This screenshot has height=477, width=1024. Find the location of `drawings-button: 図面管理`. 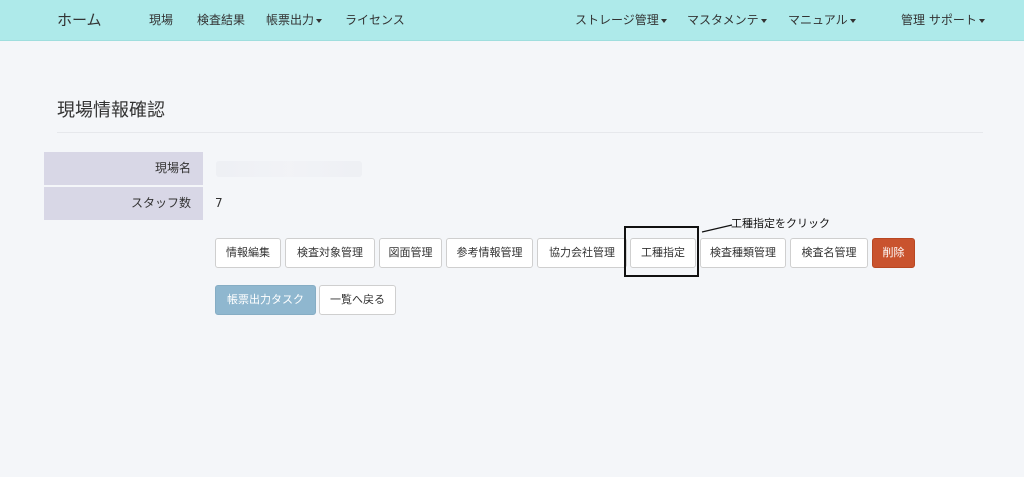

drawings-button: 図面管理 is located at coordinates (410, 253).